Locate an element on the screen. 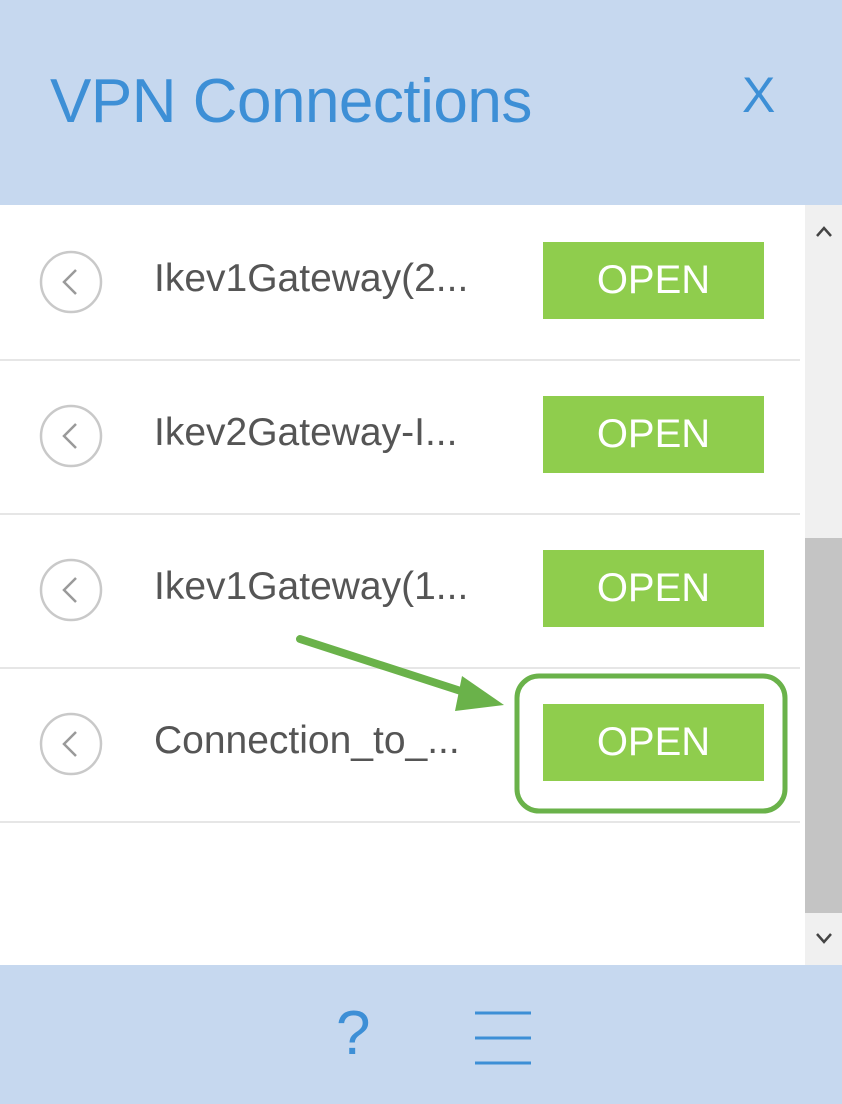  scrollbar-thumb is located at coordinates (823, 725).